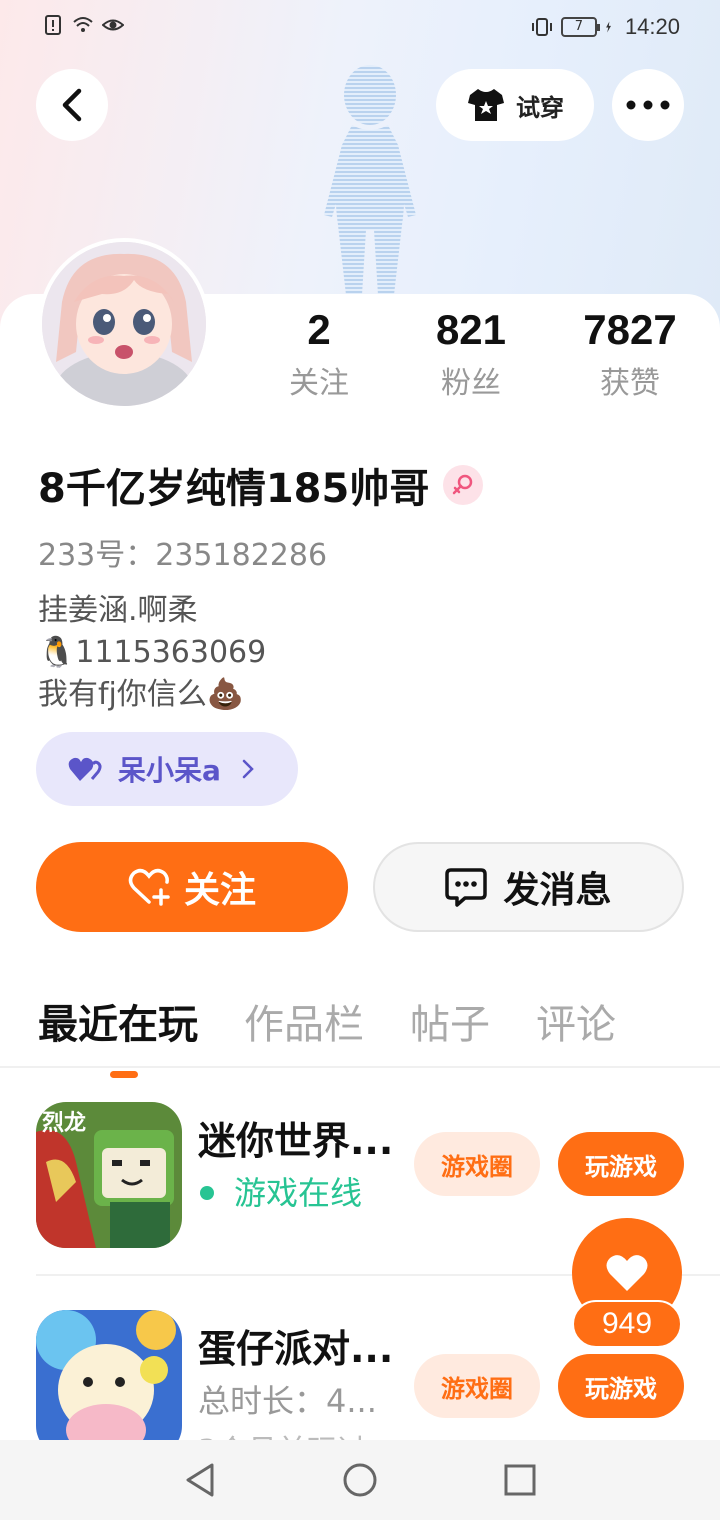  I want to click on send-message-button: 发消息, so click(528, 887).